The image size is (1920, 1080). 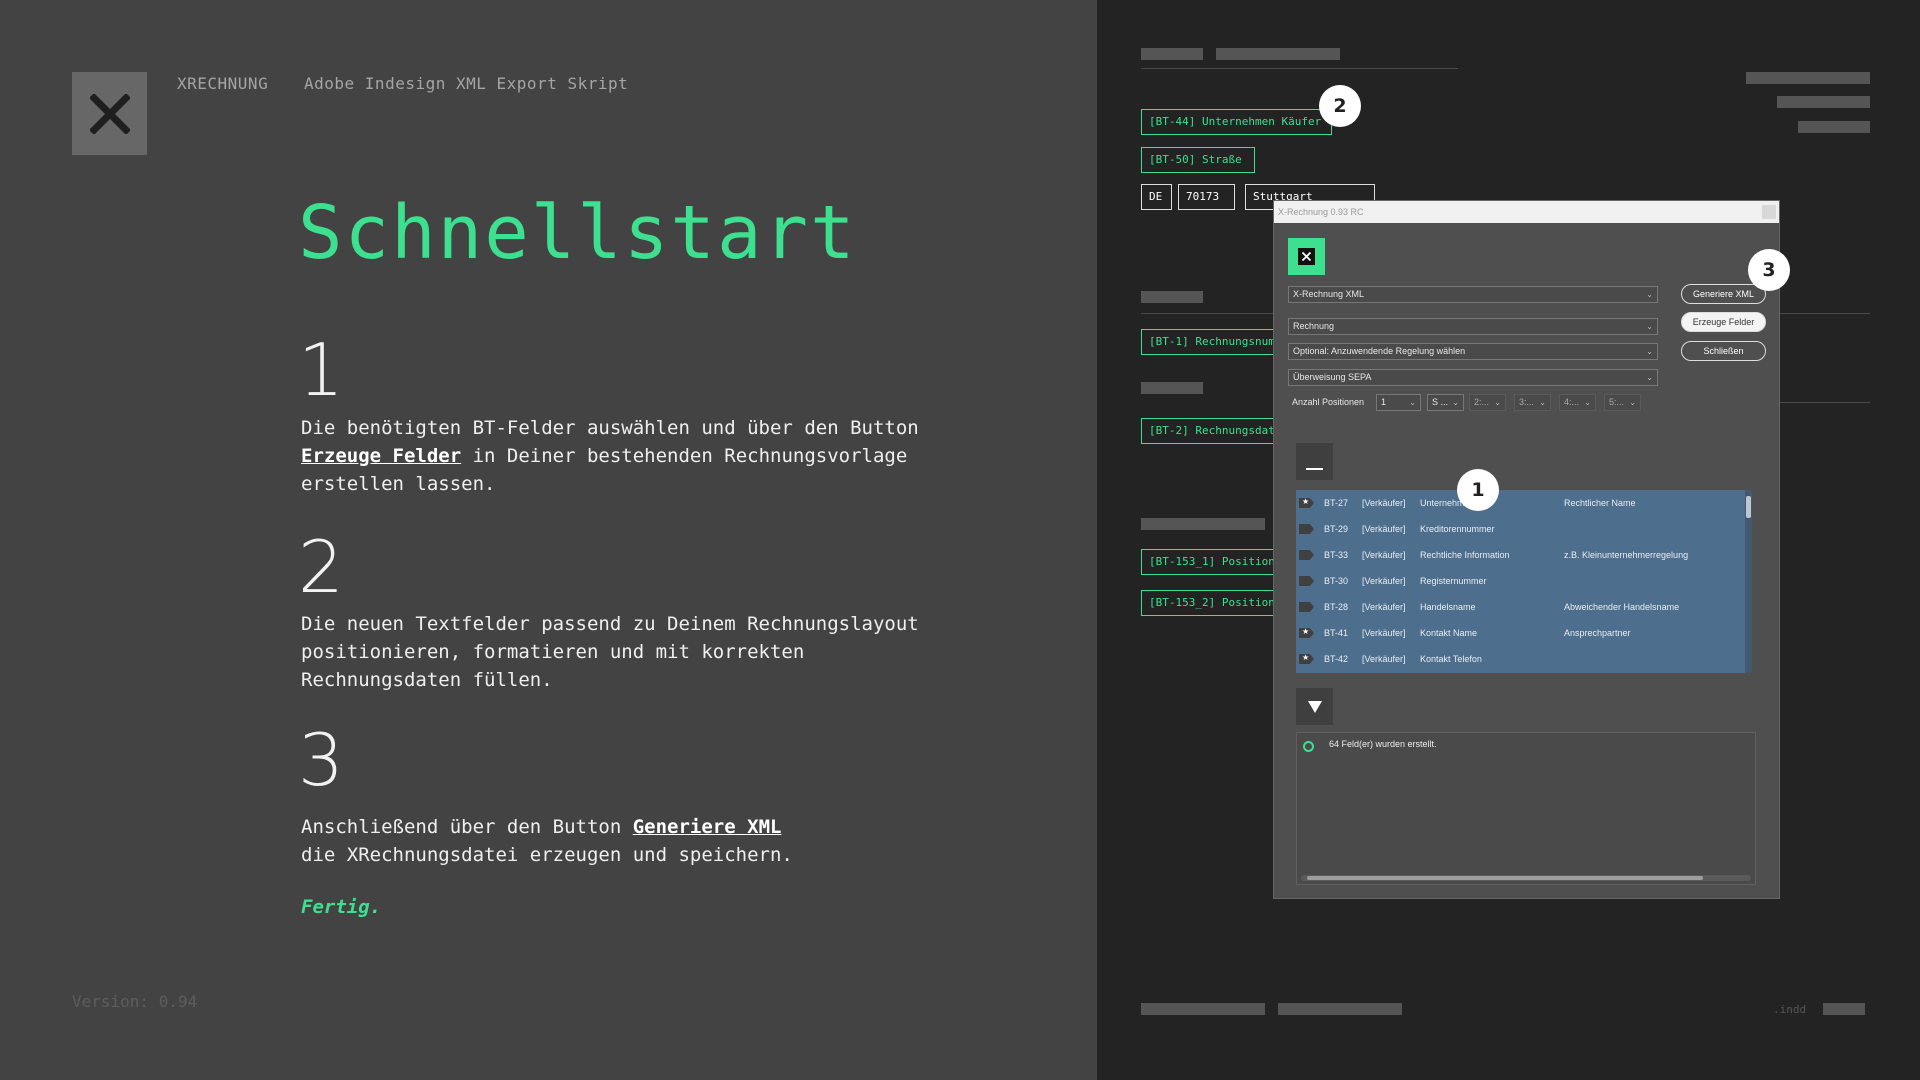 What do you see at coordinates (1340, 106) in the screenshot?
I see `callout-2: 2` at bounding box center [1340, 106].